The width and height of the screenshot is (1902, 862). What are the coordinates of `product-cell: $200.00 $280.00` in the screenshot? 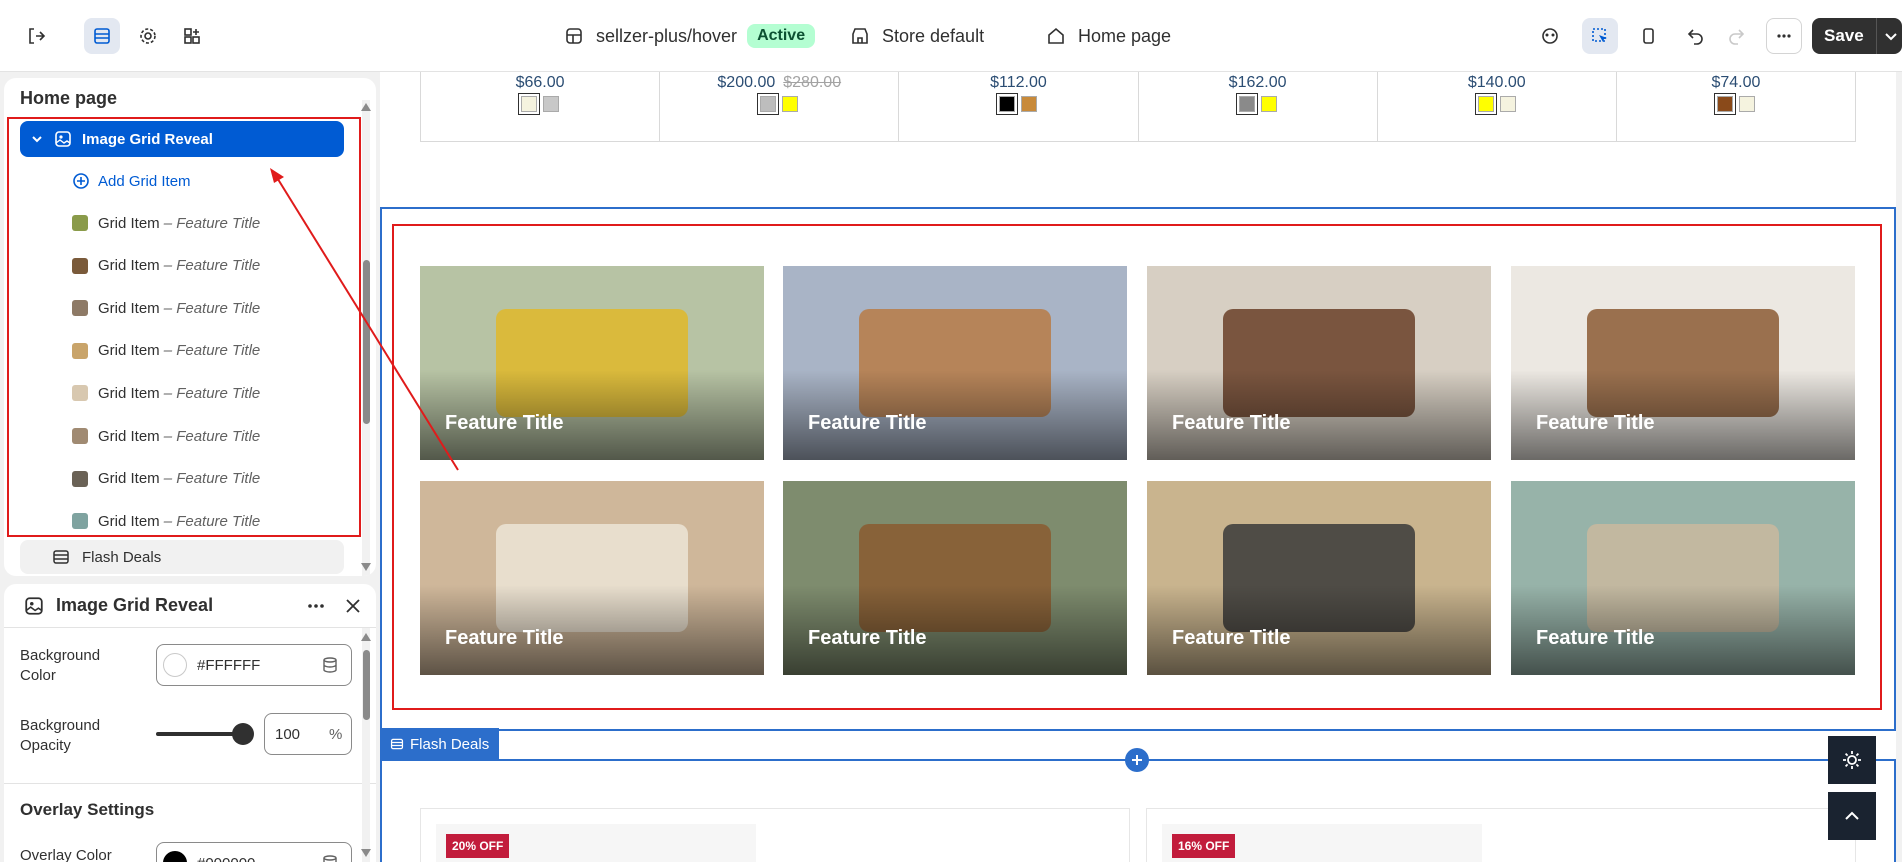 It's located at (780, 106).